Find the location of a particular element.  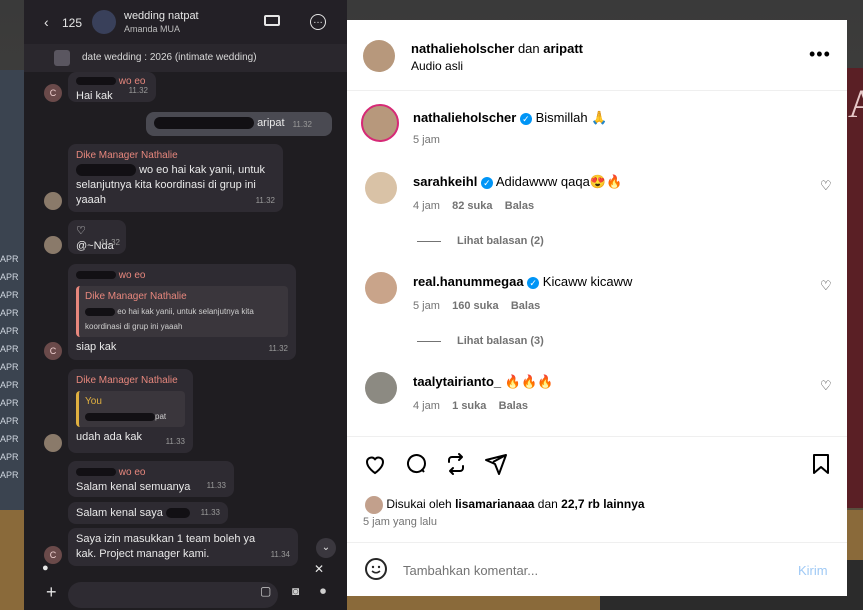

chat-message: wo eo Hai kak 11.32 is located at coordinates (112, 87).